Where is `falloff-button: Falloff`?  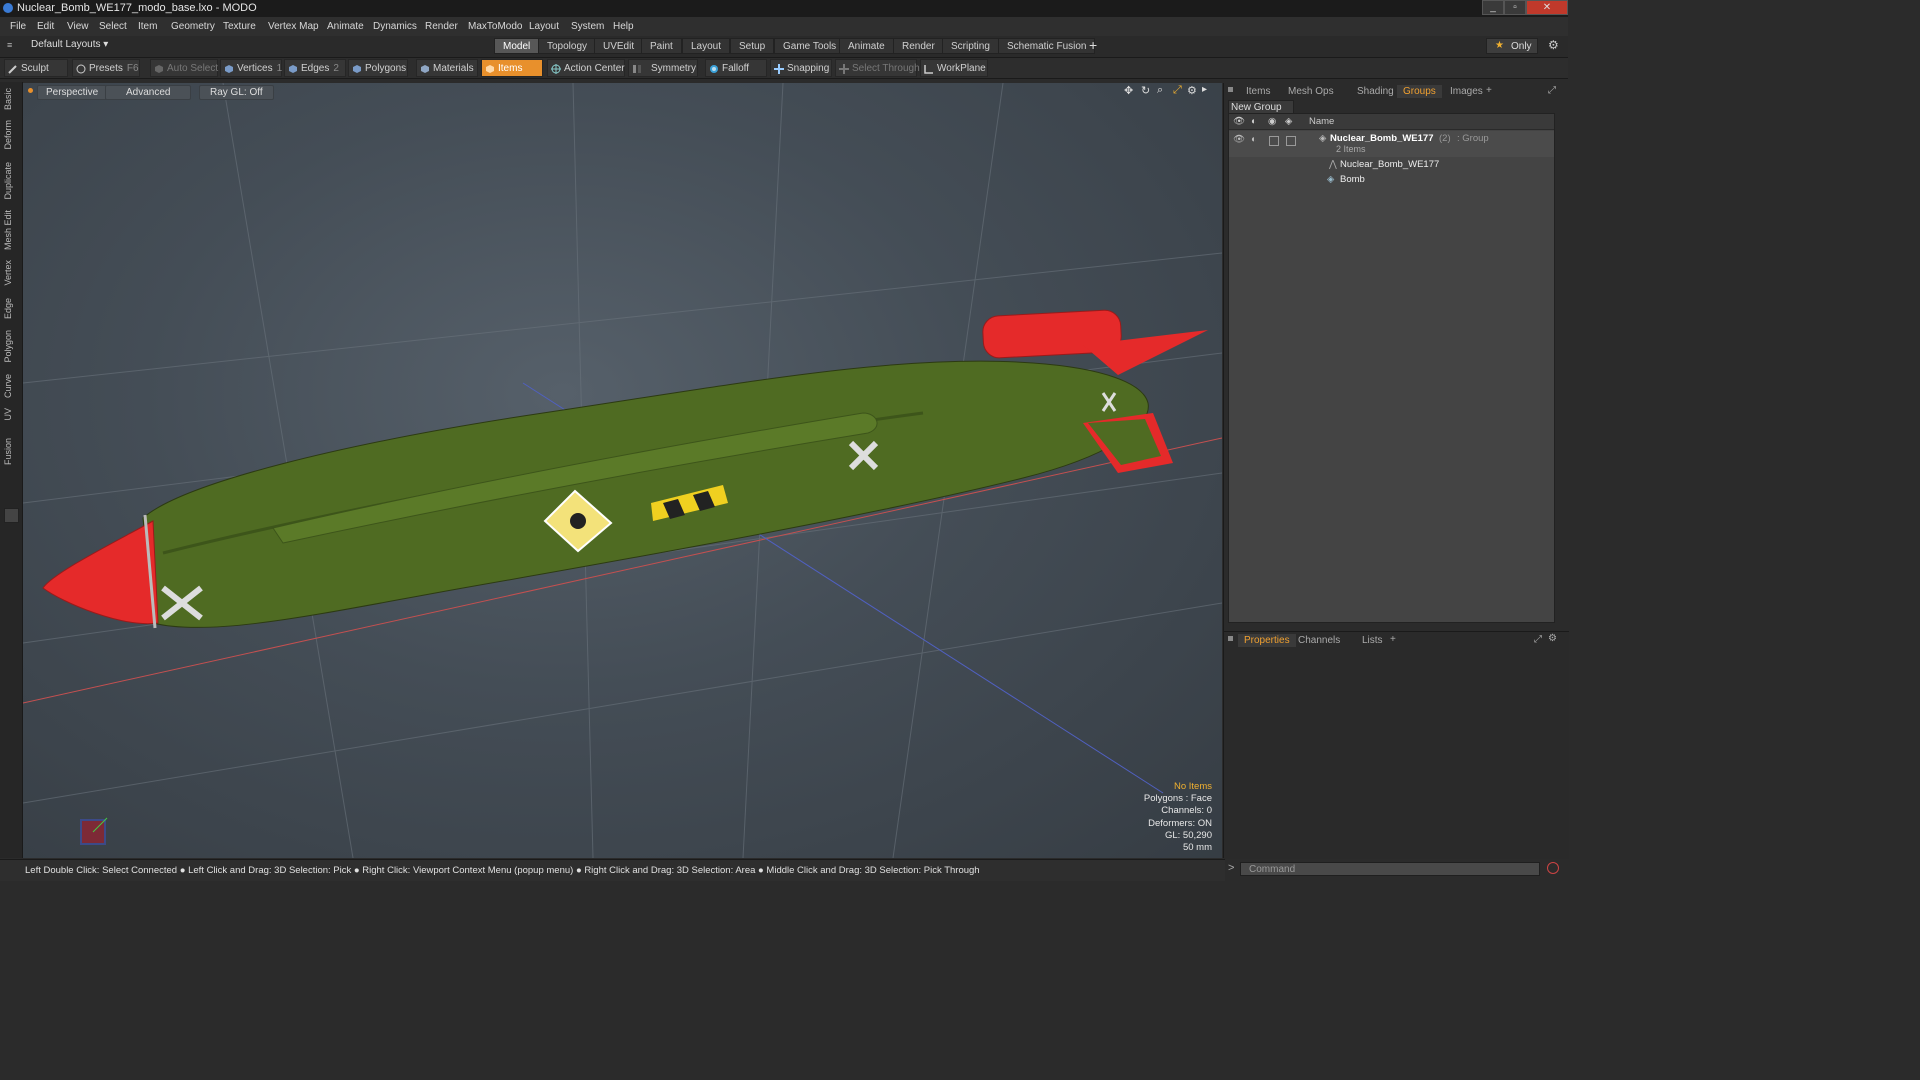 falloff-button: Falloff is located at coordinates (736, 68).